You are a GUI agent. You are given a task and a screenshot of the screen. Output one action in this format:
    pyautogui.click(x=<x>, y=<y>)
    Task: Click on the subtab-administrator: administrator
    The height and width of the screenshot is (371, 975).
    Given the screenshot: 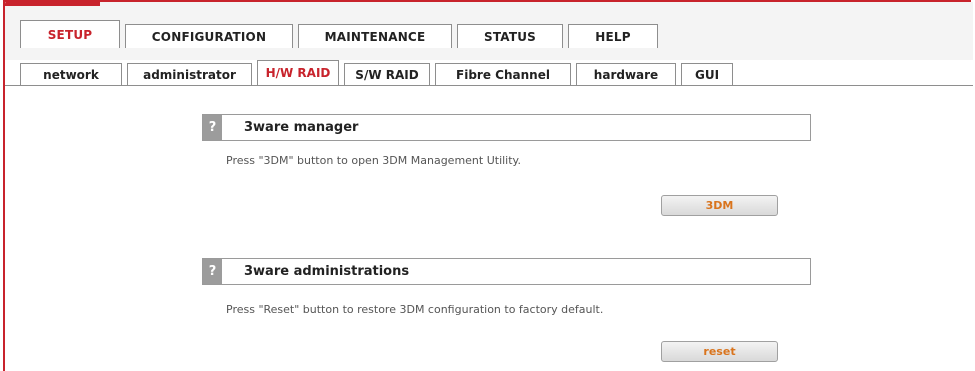 What is the action you would take?
    pyautogui.click(x=189, y=74)
    